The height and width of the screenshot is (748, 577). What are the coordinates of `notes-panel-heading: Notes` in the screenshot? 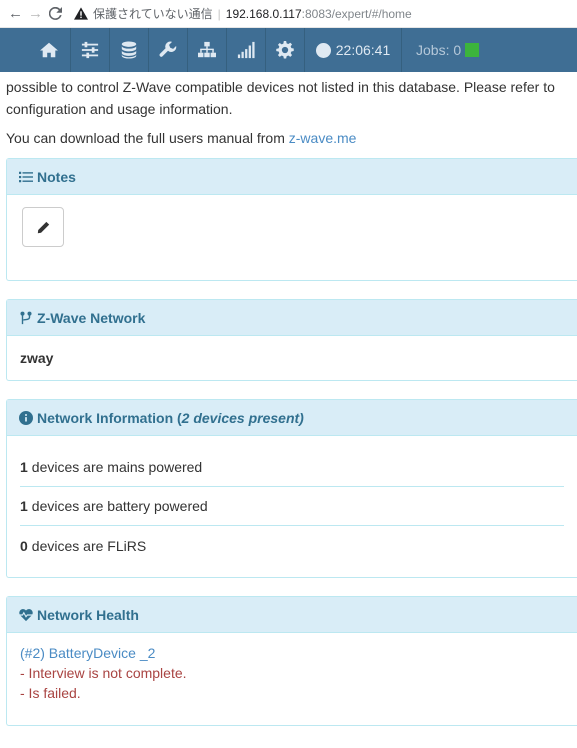 It's located at (292, 177).